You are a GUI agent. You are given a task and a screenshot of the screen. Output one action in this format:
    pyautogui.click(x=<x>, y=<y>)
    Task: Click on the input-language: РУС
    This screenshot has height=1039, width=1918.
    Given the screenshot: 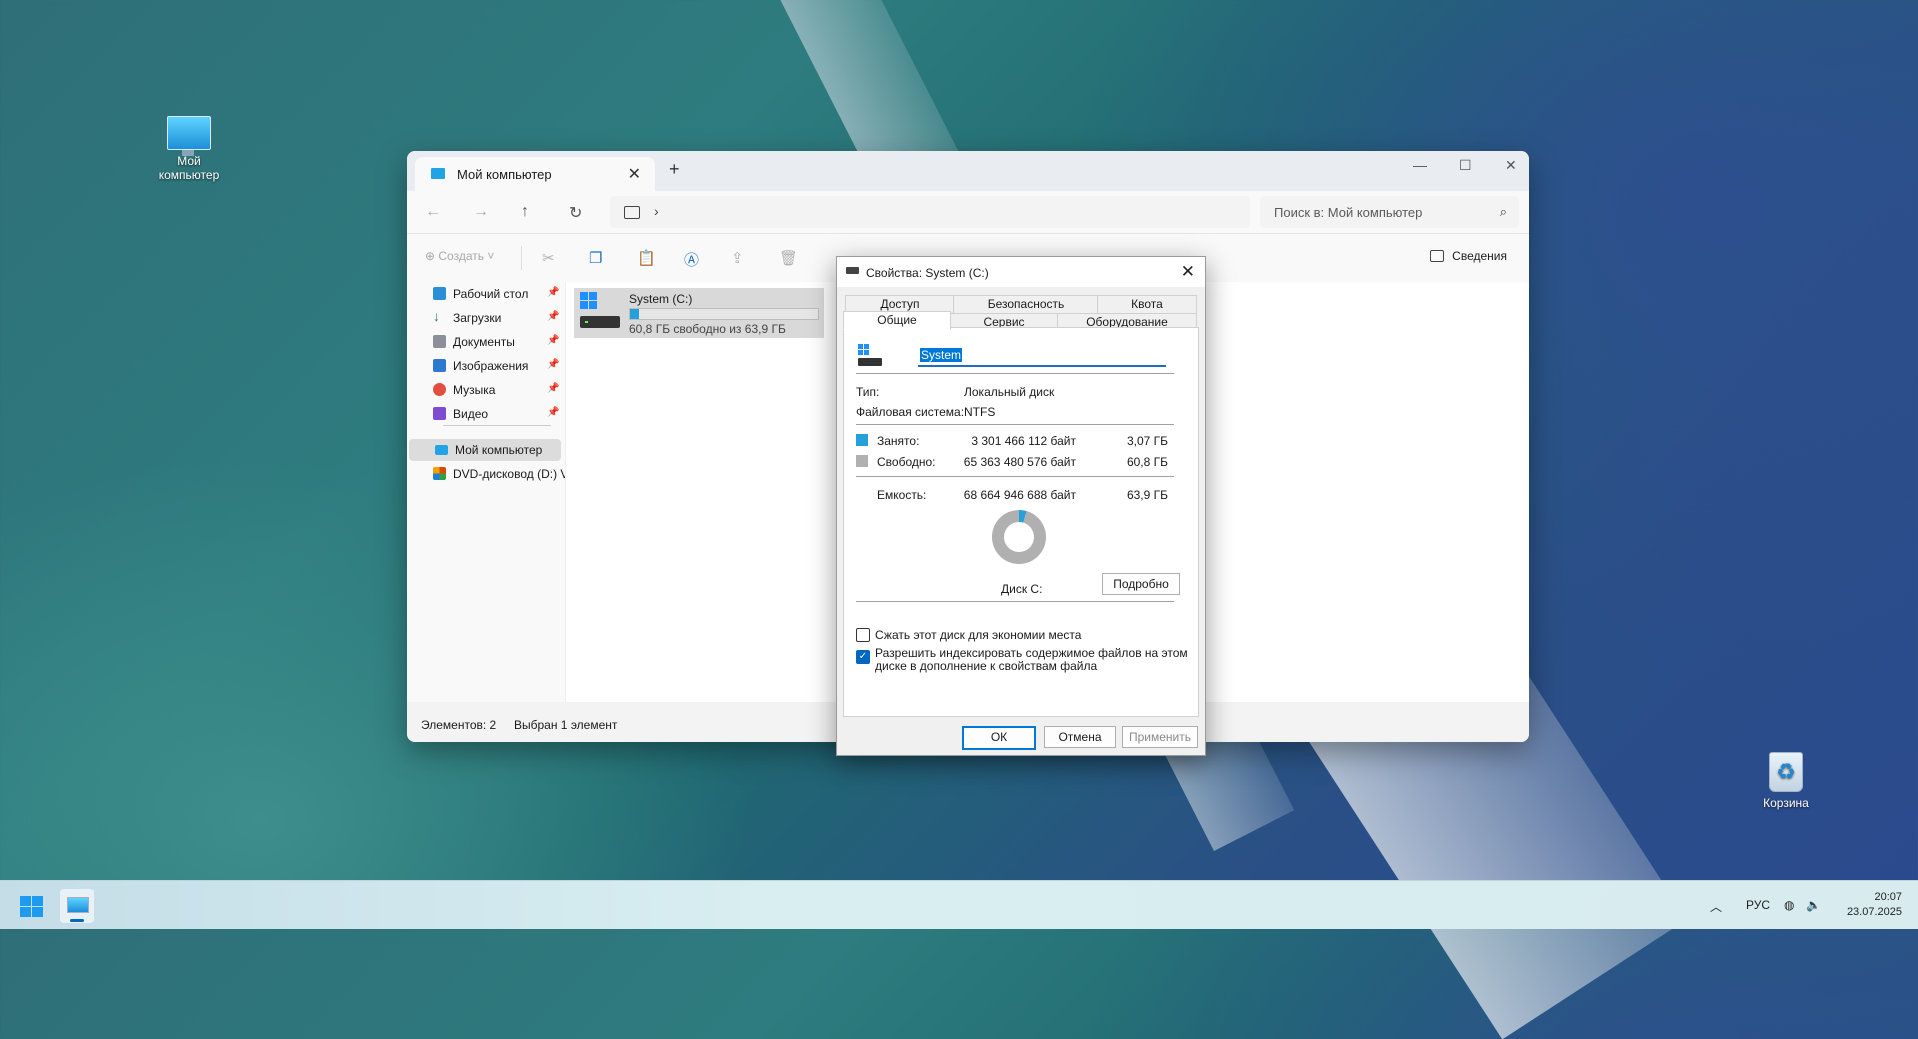 What is the action you would take?
    pyautogui.click(x=1758, y=905)
    